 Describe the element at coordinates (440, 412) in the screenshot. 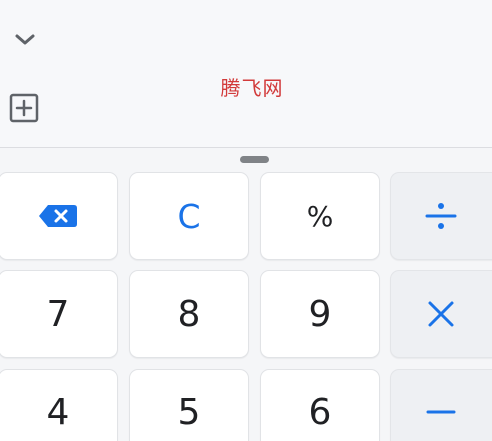

I see `minus-icon` at that location.